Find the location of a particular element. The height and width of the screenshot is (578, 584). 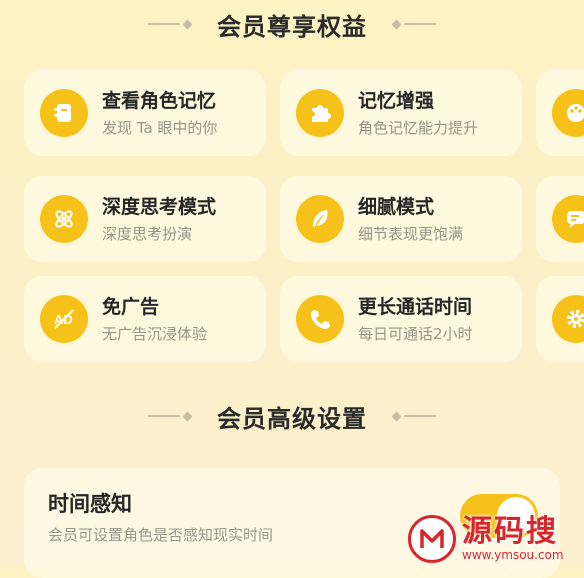

benefit-card-deep-thinking: 深度思考模式 深度思考扮演 is located at coordinates (145, 219).